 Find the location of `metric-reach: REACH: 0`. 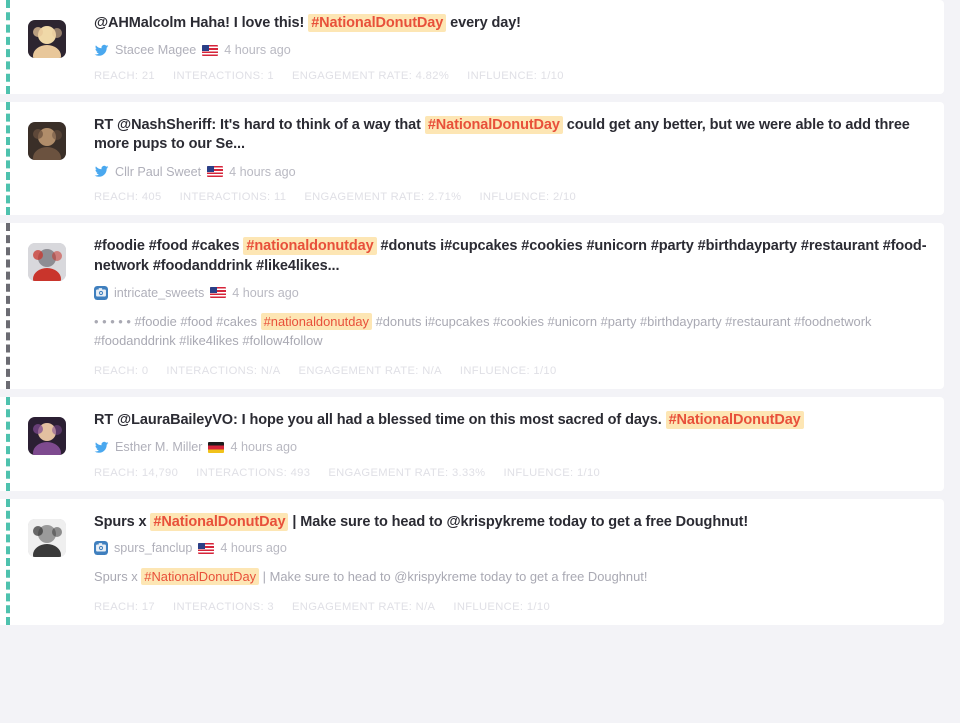

metric-reach: REACH: 0 is located at coordinates (121, 371).